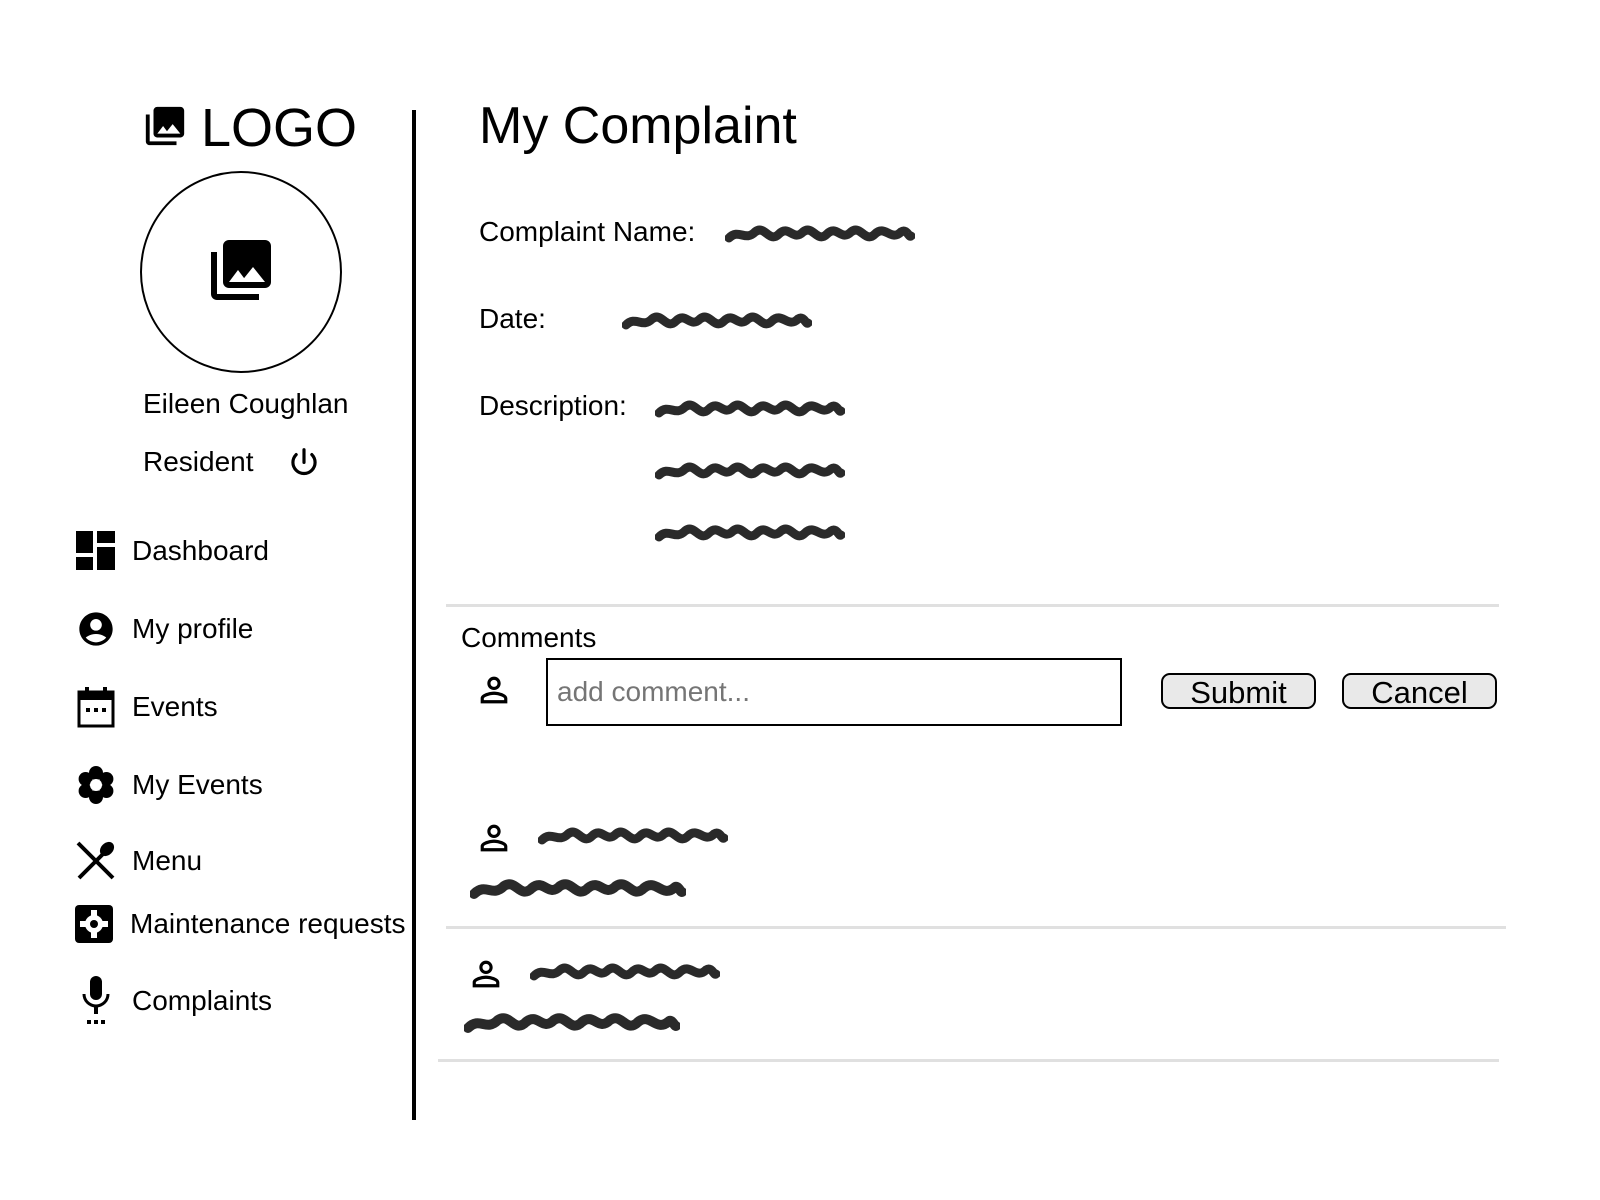 Image resolution: width=1600 pixels, height=1200 pixels. I want to click on sidebar-item-maintenance-requests: Maintenance requests, so click(239, 924).